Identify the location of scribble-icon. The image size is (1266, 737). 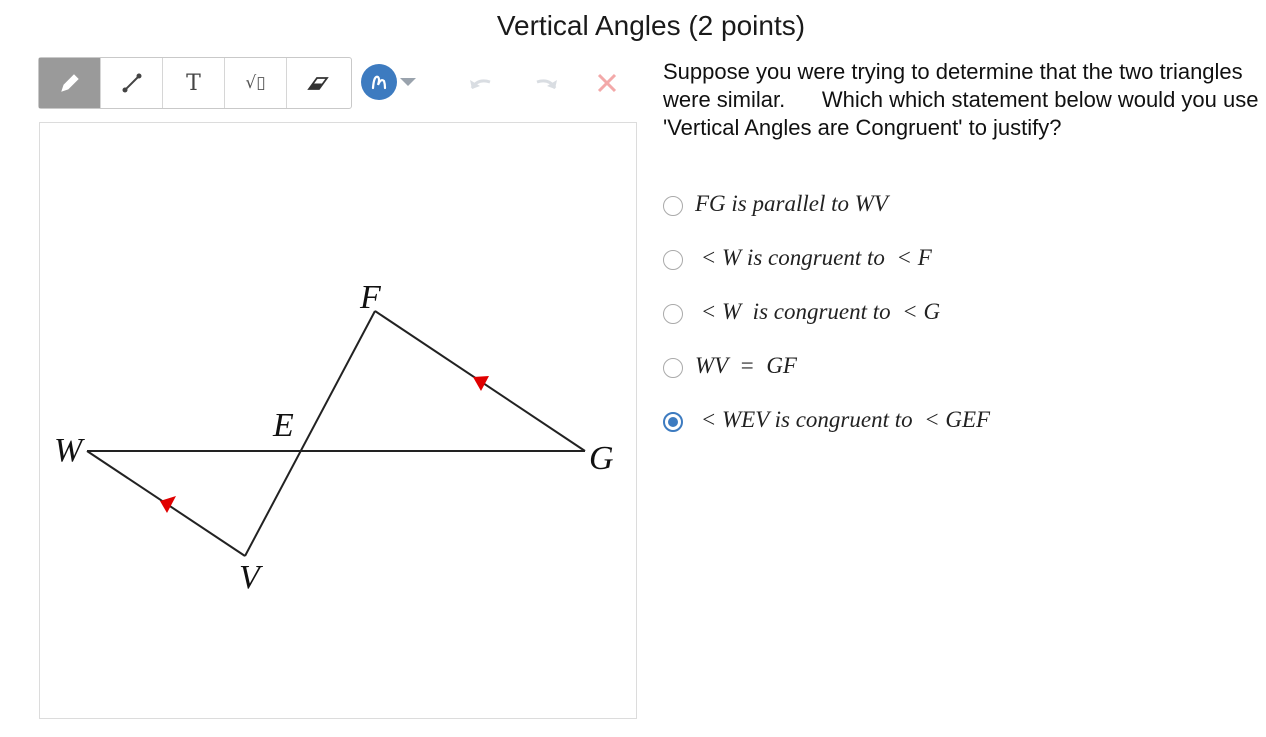
(379, 82).